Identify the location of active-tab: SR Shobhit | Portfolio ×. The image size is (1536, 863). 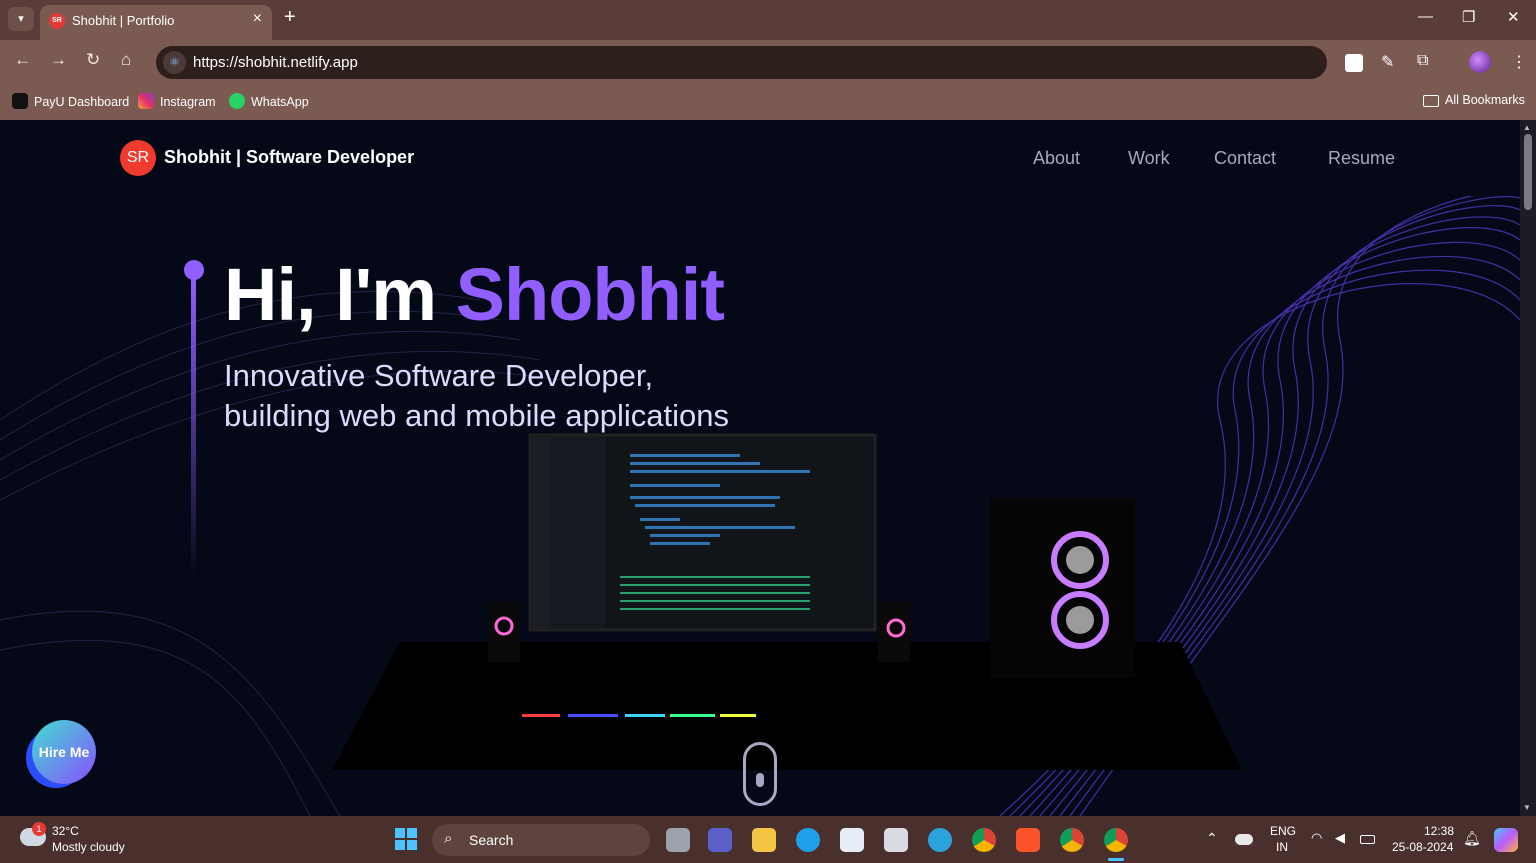
(156, 22).